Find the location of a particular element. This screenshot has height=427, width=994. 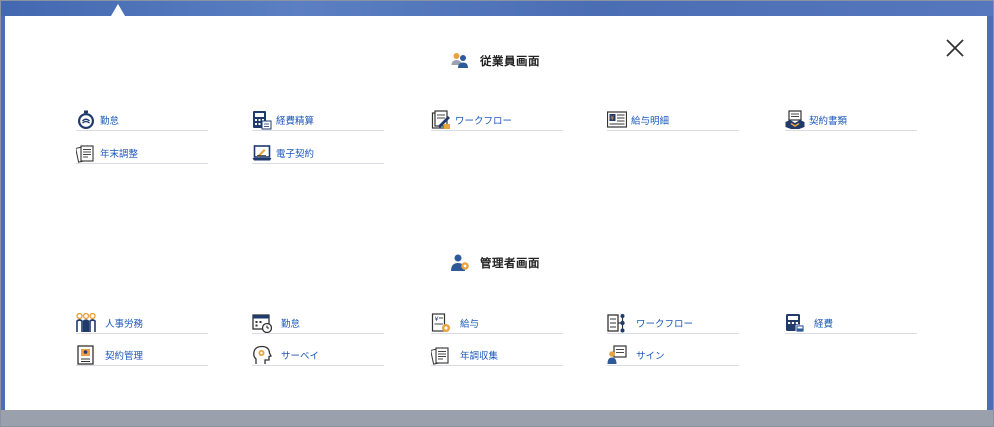

people-icon is located at coordinates (86, 322).